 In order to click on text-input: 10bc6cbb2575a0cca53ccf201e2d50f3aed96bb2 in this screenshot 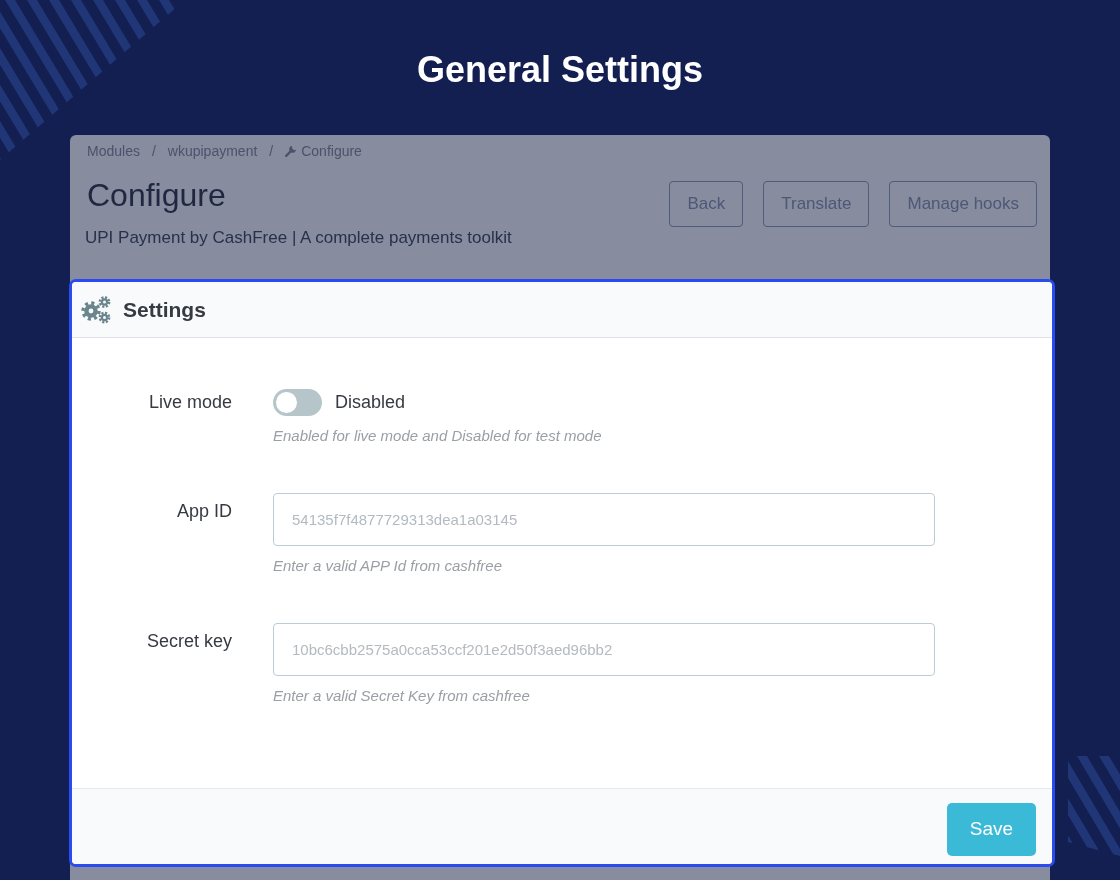, I will do `click(604, 649)`.